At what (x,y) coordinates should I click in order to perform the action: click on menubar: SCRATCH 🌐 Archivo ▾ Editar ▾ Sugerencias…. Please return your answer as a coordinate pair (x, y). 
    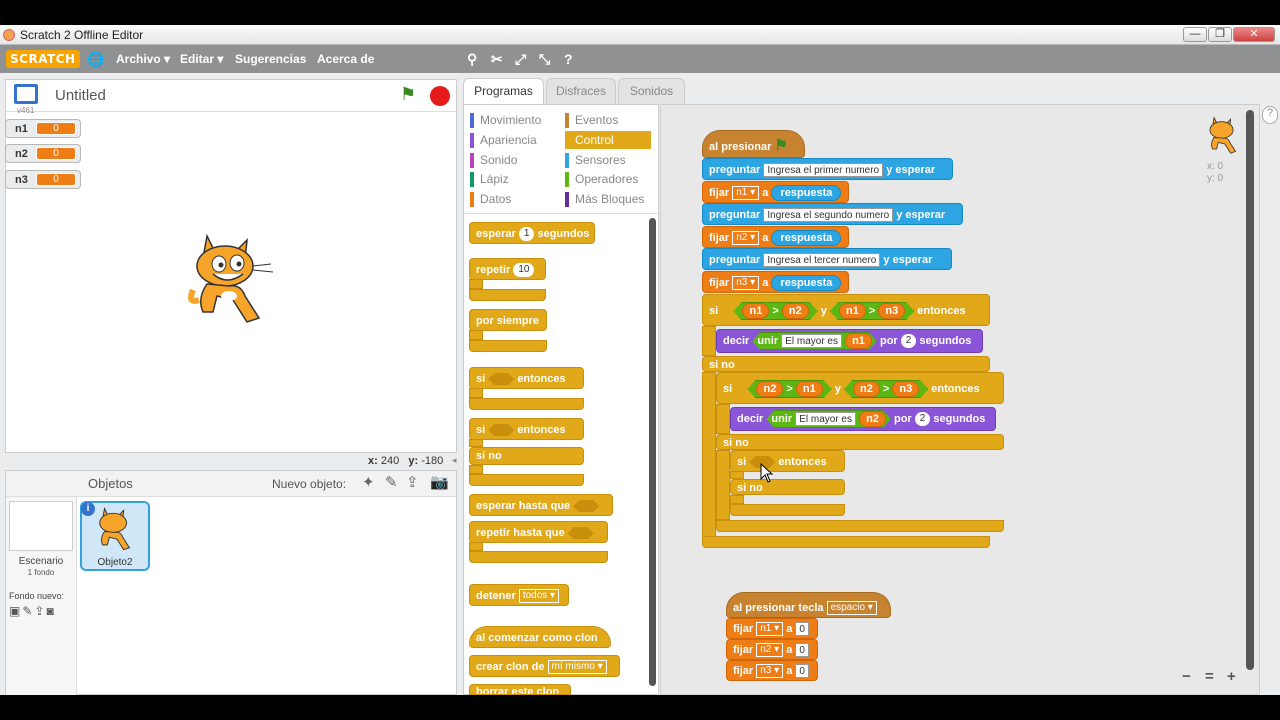
    Looking at the image, I should click on (640, 59).